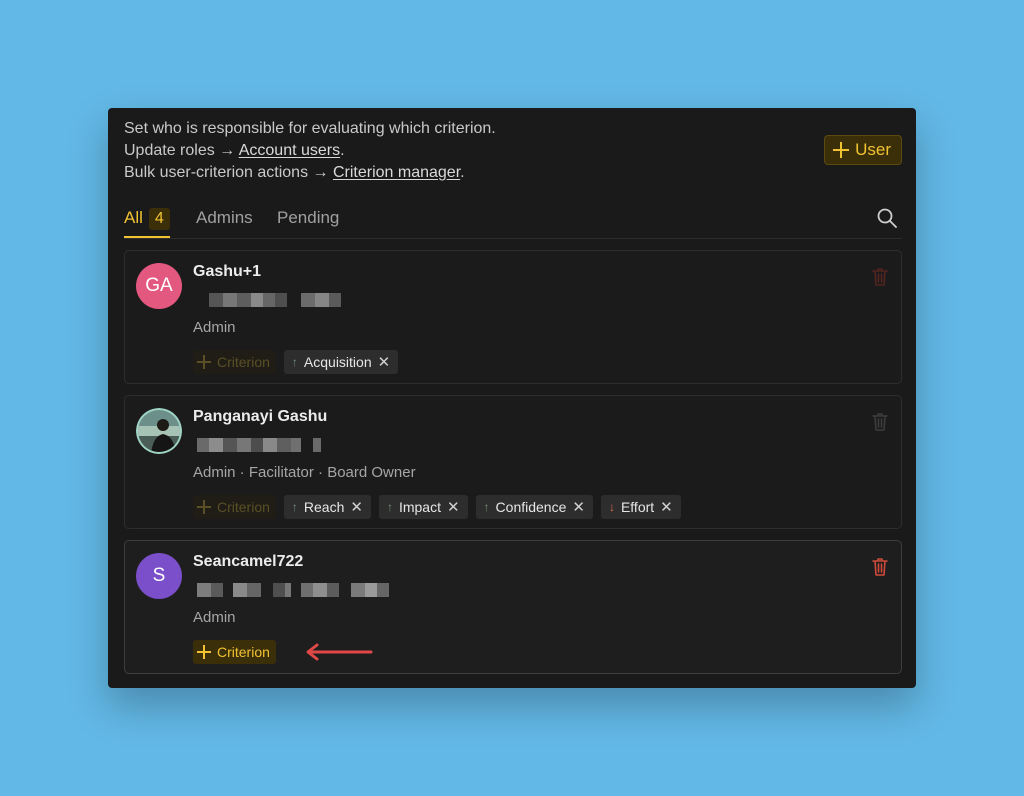 This screenshot has width=1024, height=796. I want to click on criteria-chips: Criterion ↑ Acquisition ✕, so click(296, 362).